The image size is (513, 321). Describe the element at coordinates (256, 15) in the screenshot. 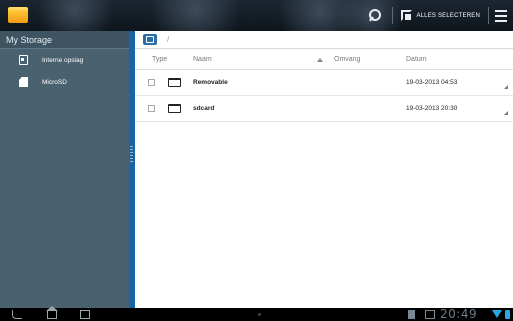

I see `action-bar: ALLES SELECTEREN` at that location.